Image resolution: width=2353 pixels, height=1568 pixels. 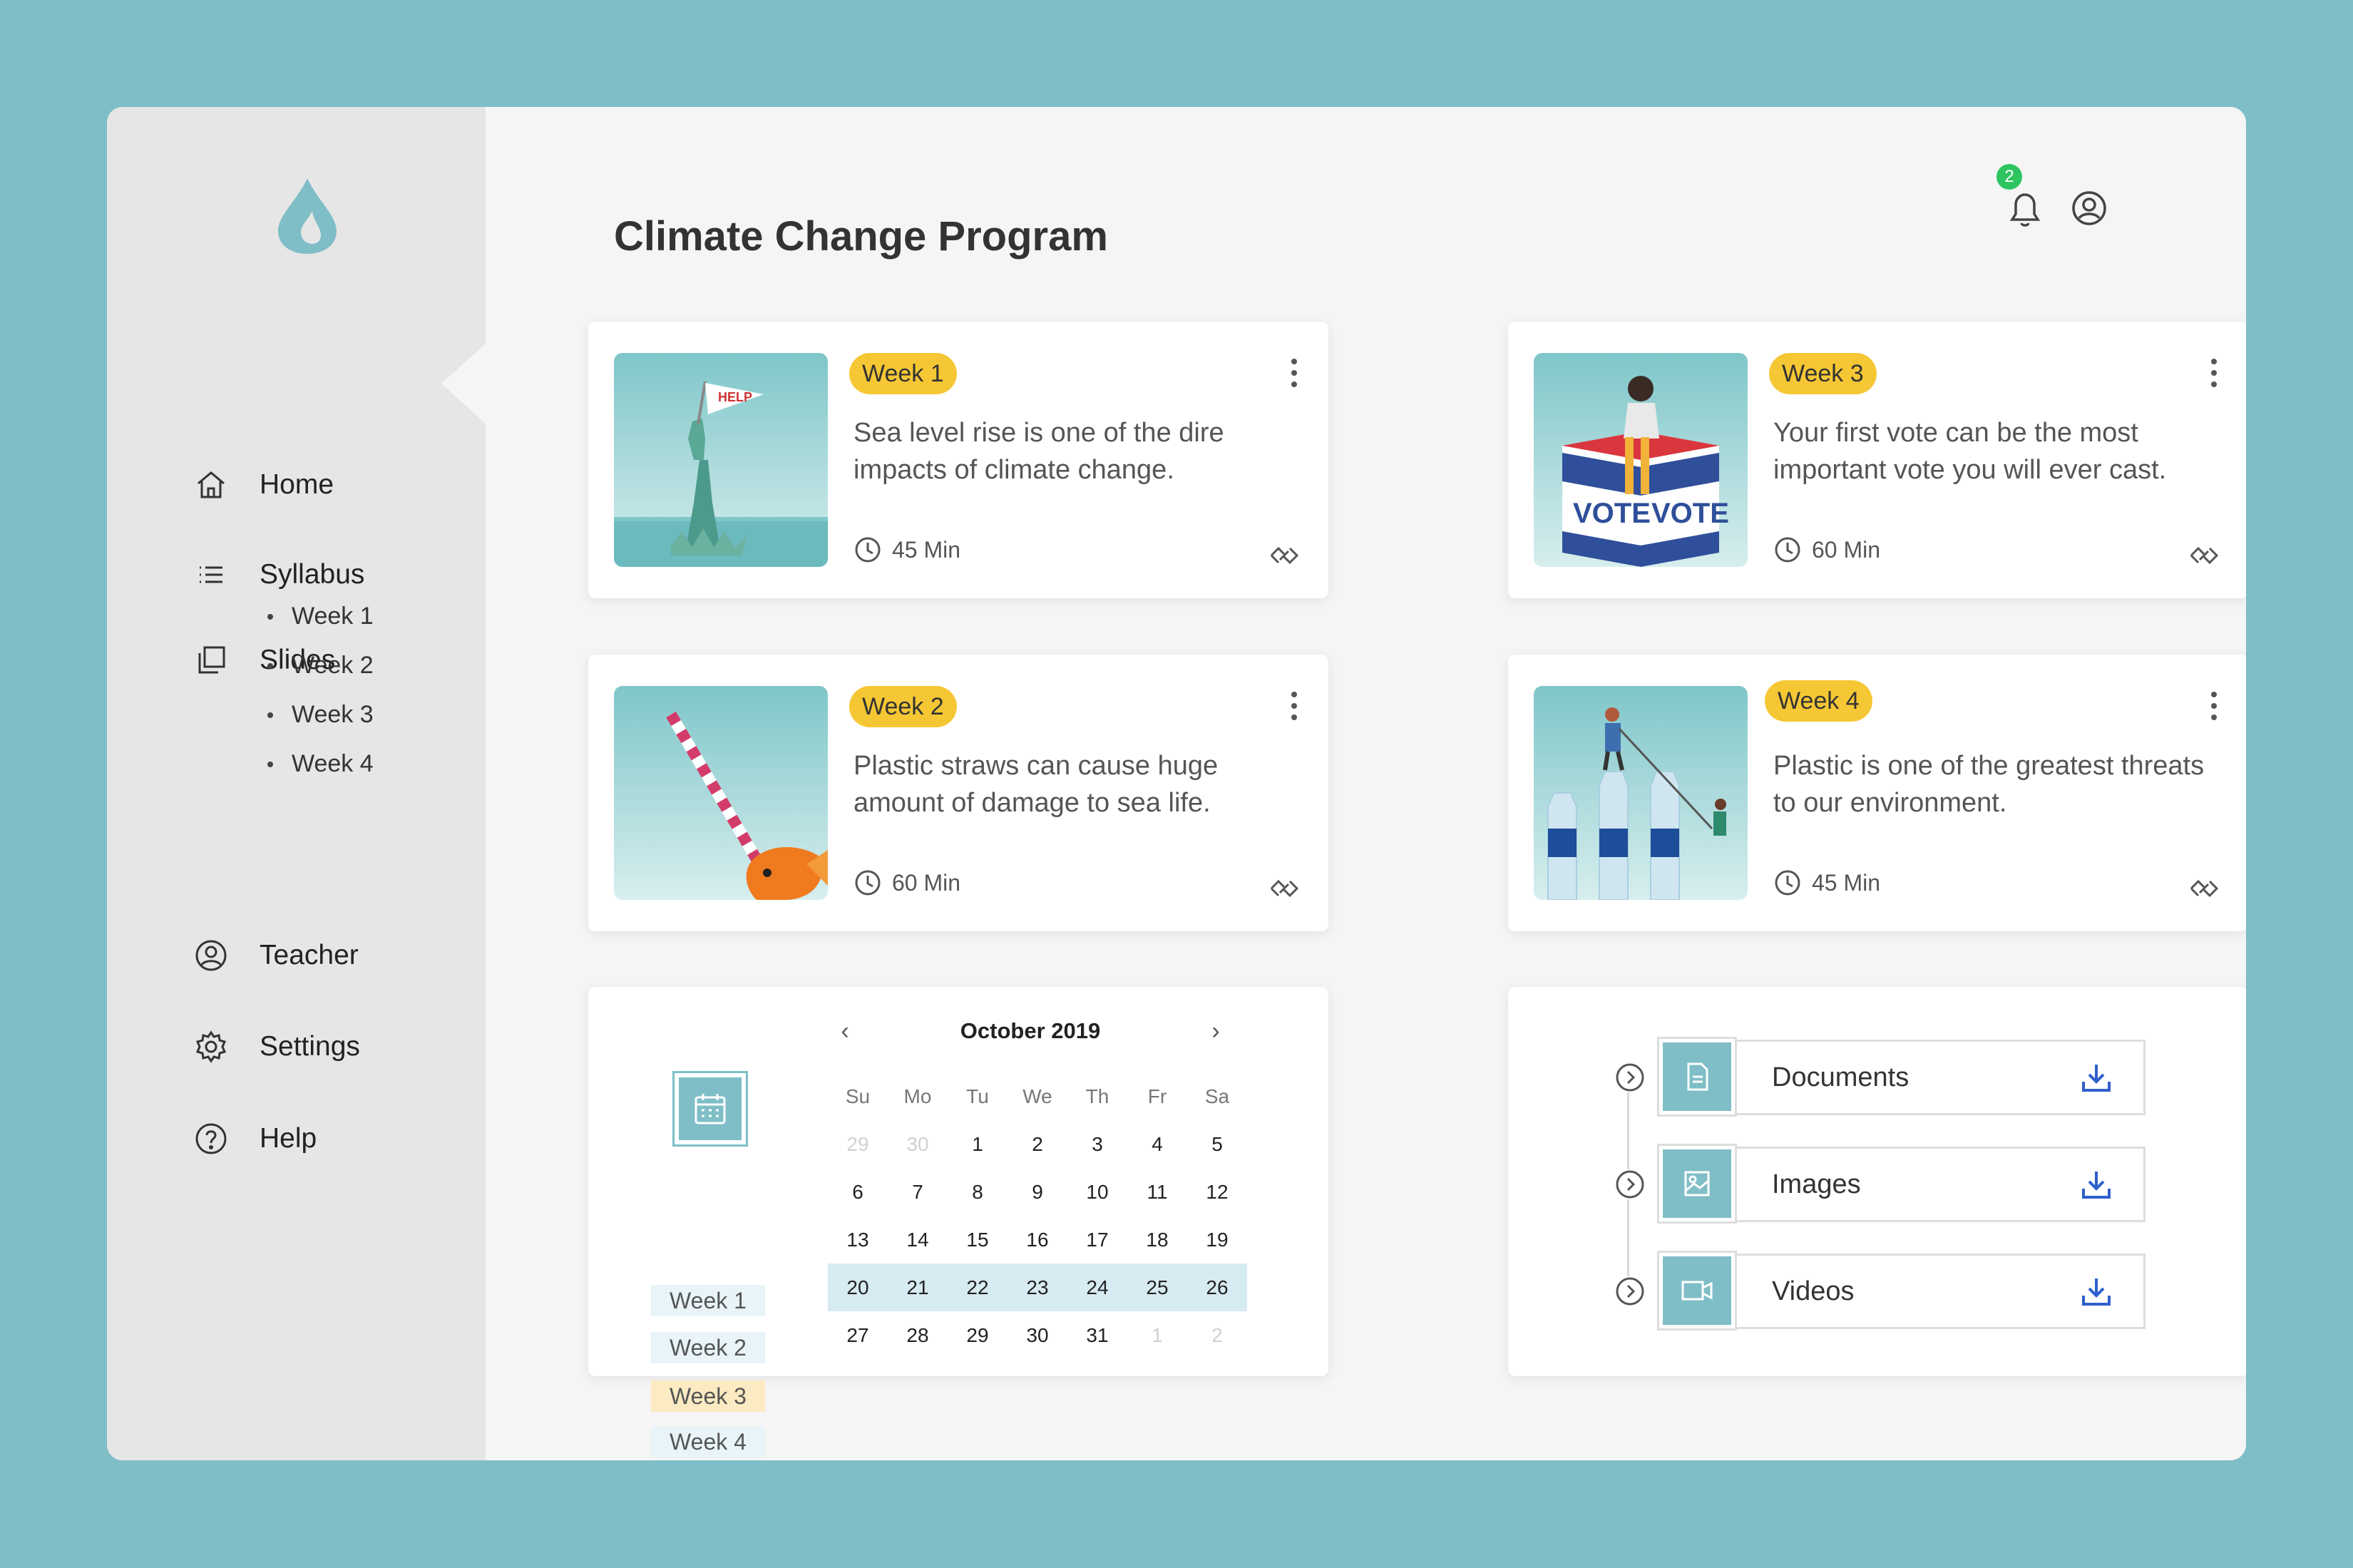 I want to click on video-icon, so click(x=1697, y=1290).